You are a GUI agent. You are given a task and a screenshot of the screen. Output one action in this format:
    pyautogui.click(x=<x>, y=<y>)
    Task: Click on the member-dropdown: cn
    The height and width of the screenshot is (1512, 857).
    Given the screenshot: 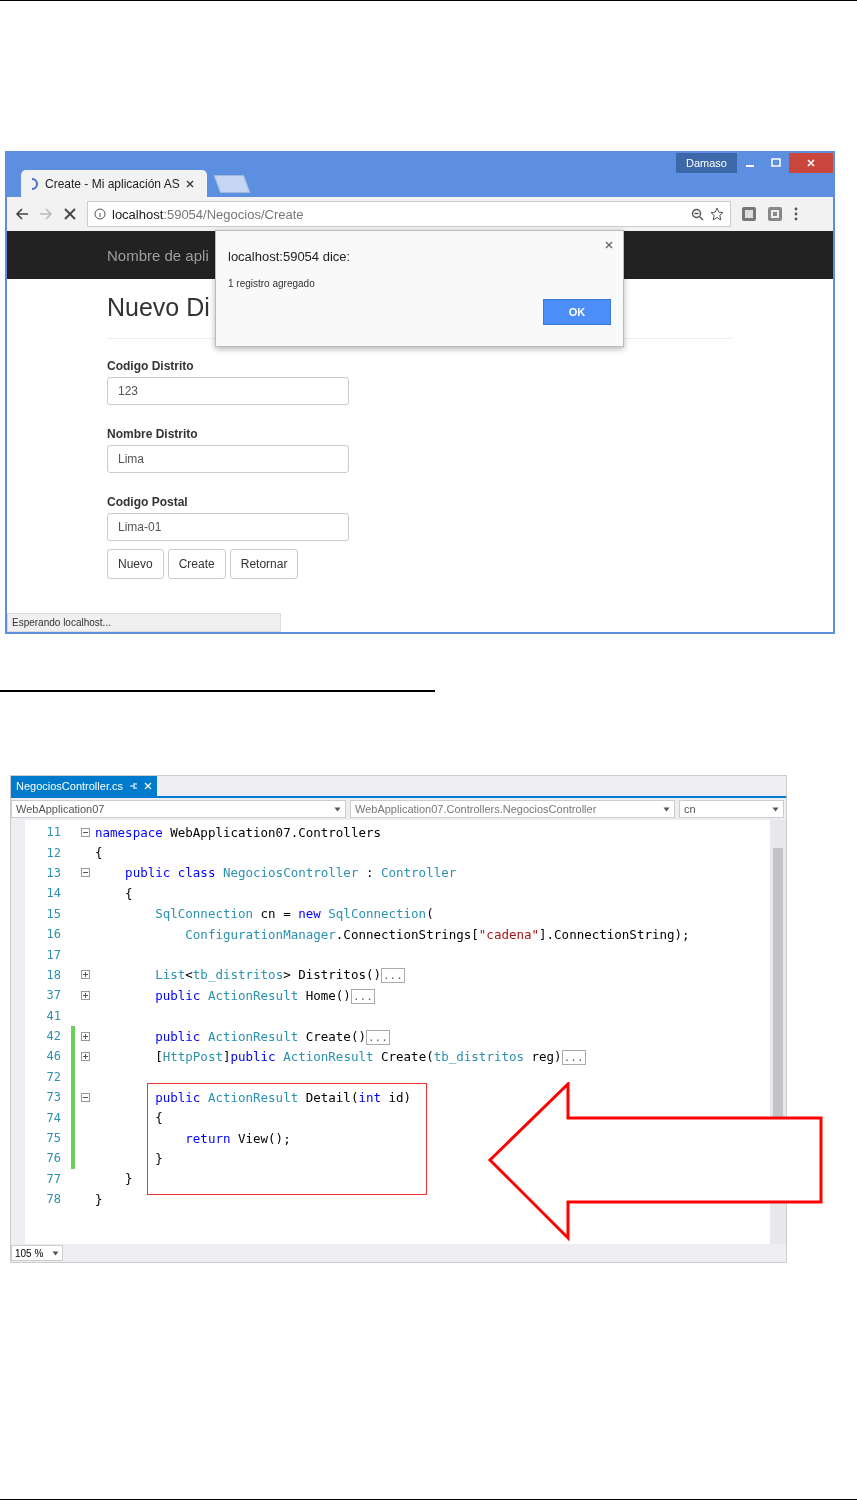 What is the action you would take?
    pyautogui.click(x=731, y=809)
    